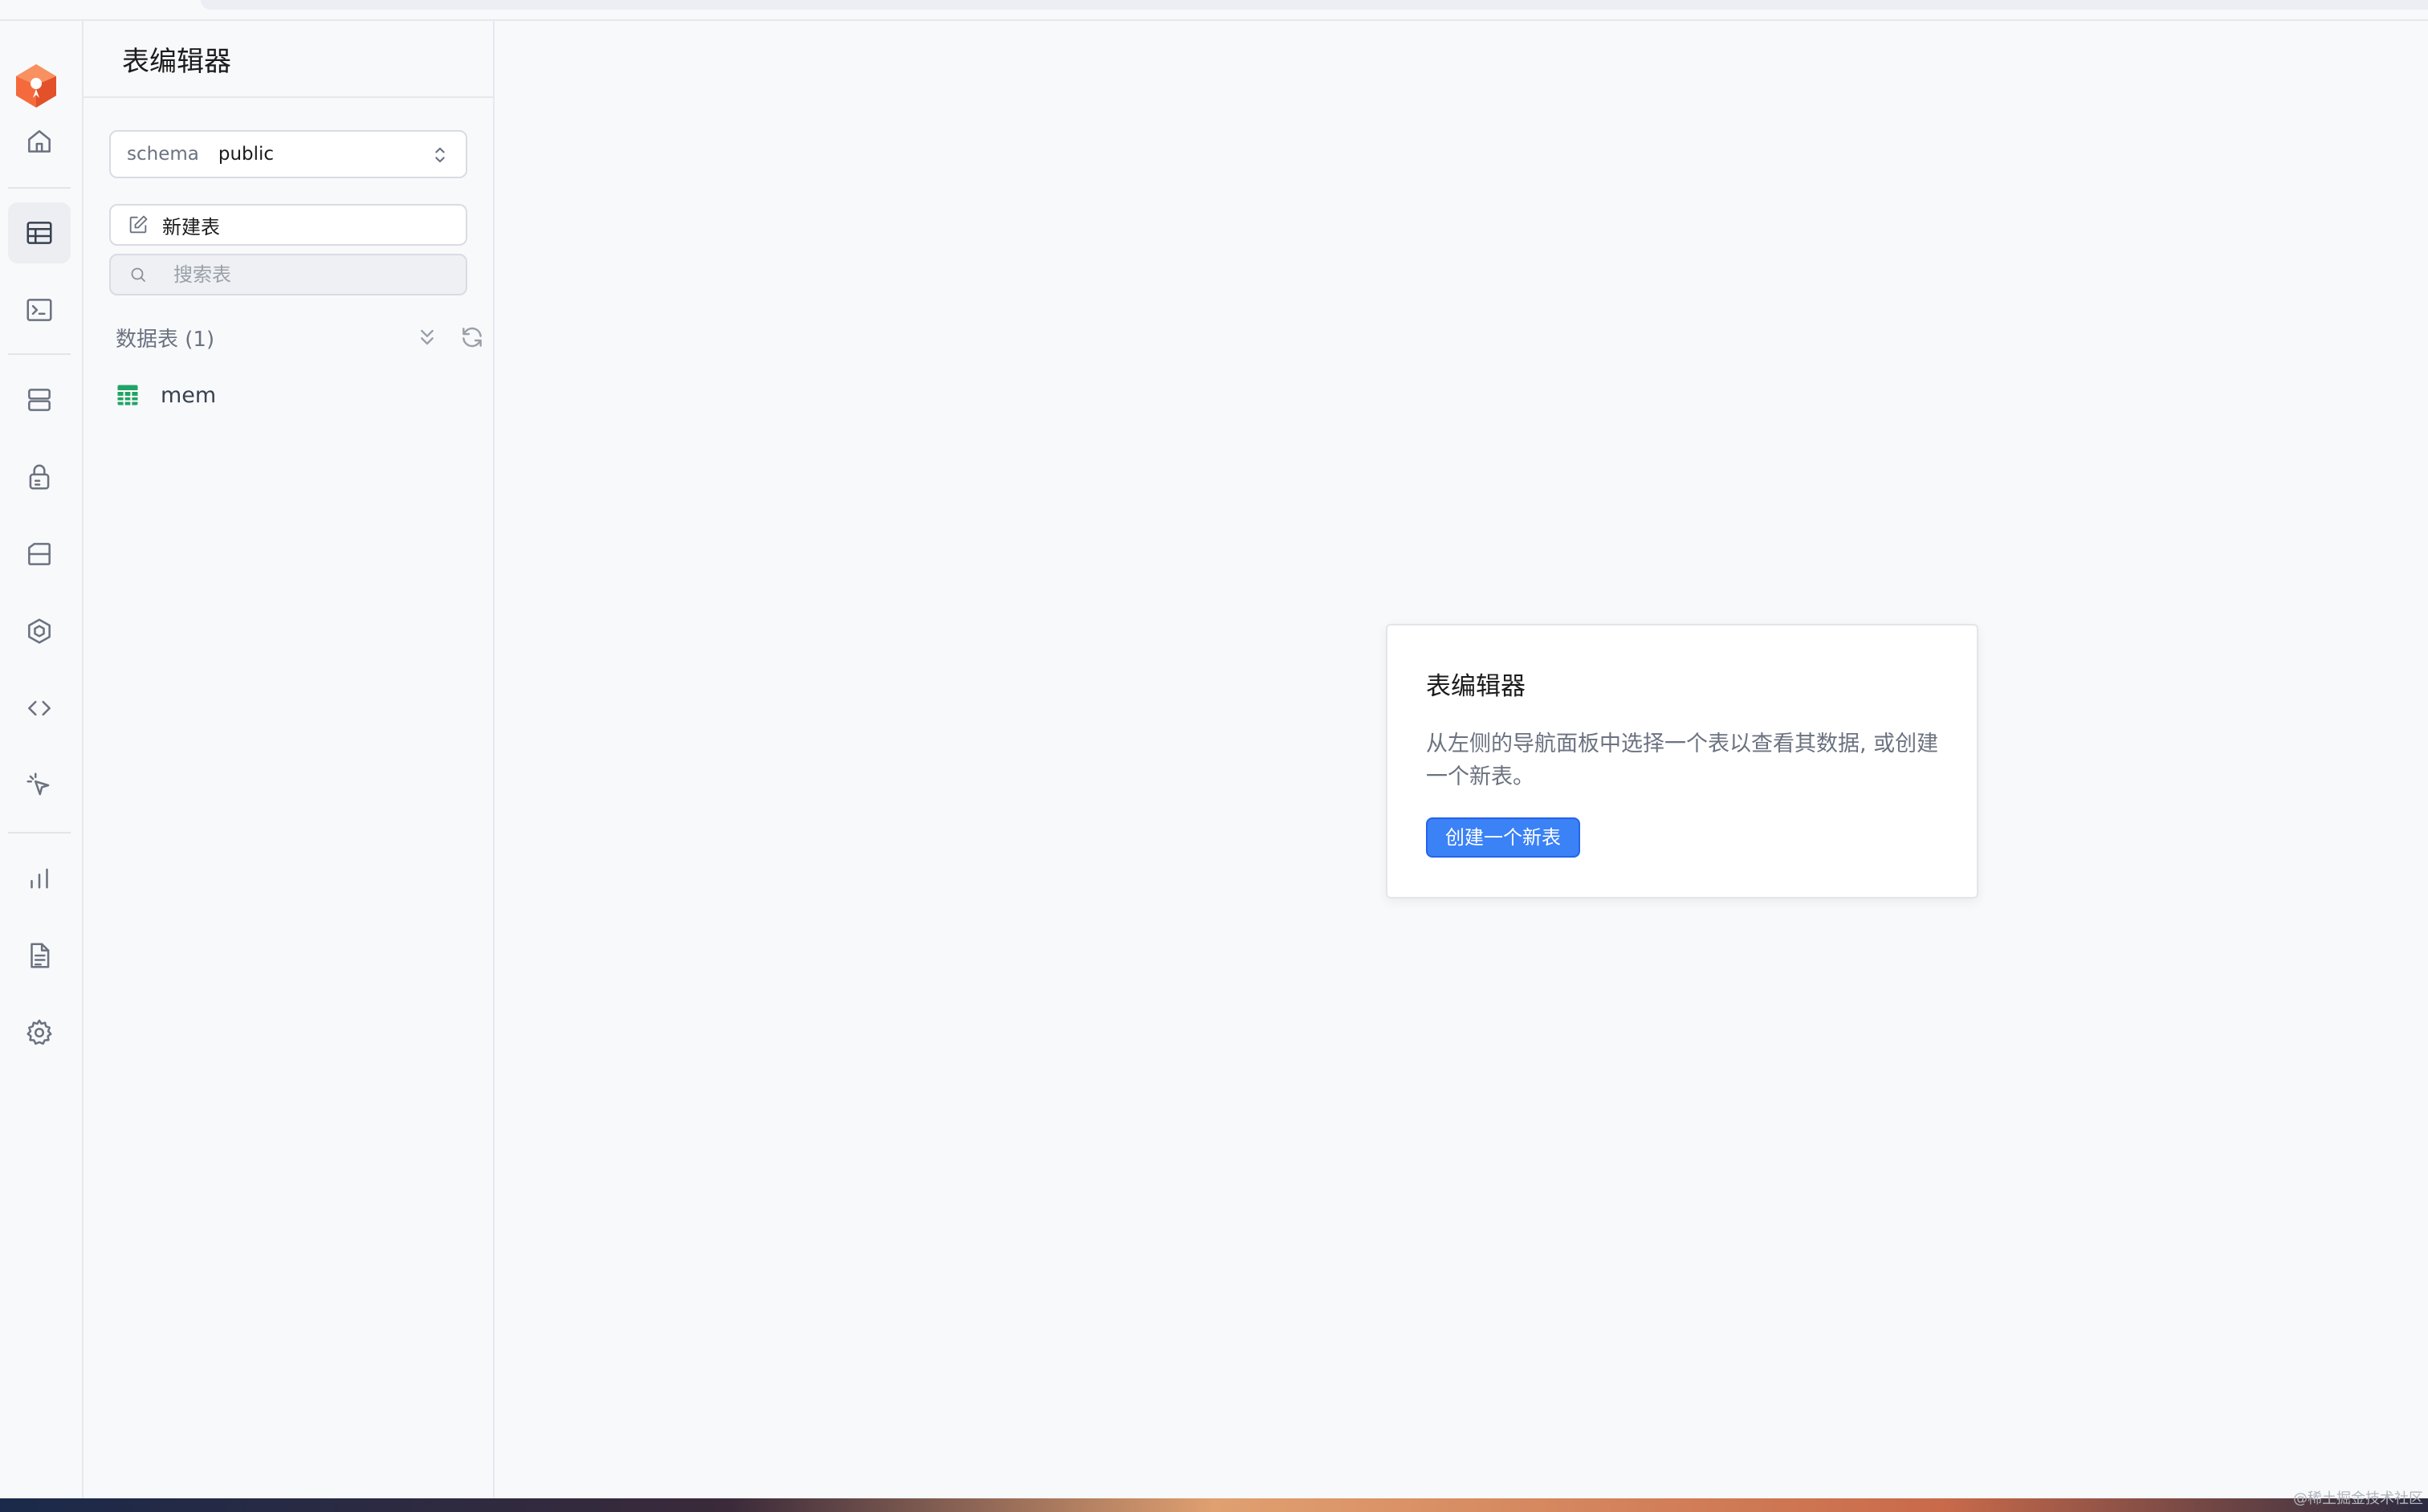 This screenshot has height=1512, width=2428. Describe the element at coordinates (138, 224) in the screenshot. I see `edit-icon` at that location.